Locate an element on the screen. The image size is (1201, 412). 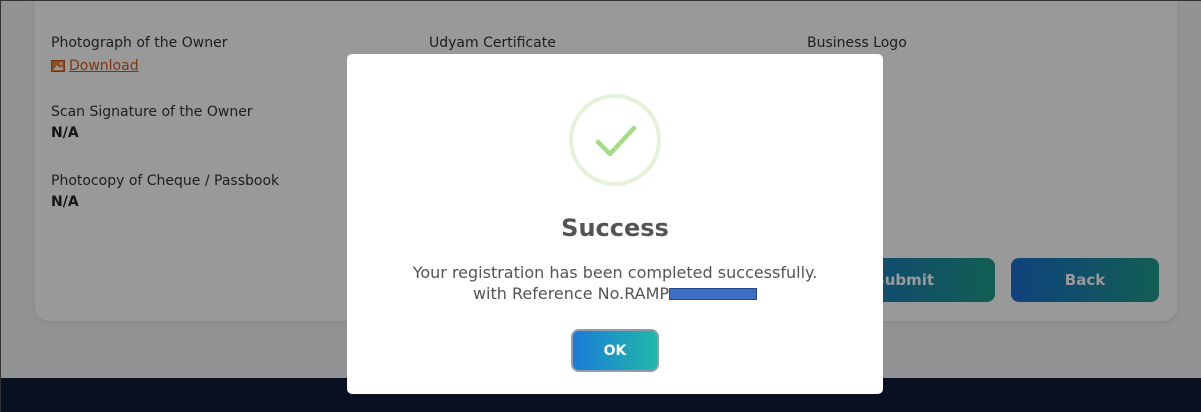
dialog-title: Success is located at coordinates (615, 228).